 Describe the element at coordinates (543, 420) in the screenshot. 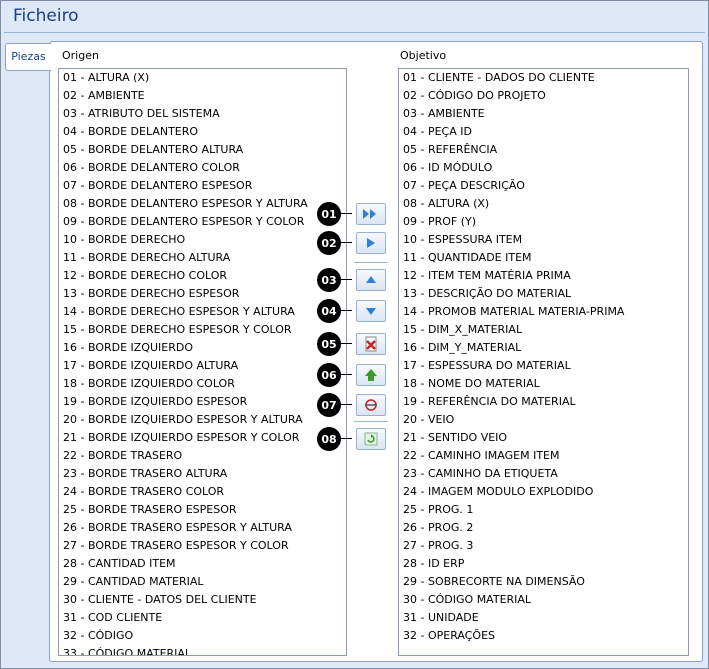

I see `list-item: 20 - VEIO` at that location.